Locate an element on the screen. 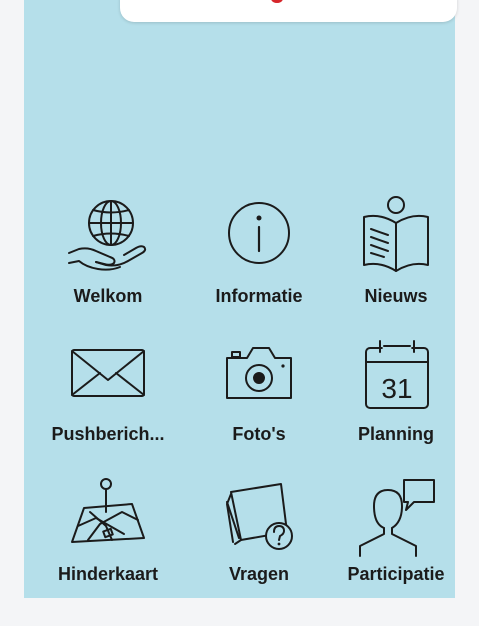 The height and width of the screenshot is (626, 479). tile-label-welkom: Welkom is located at coordinates (108, 296).